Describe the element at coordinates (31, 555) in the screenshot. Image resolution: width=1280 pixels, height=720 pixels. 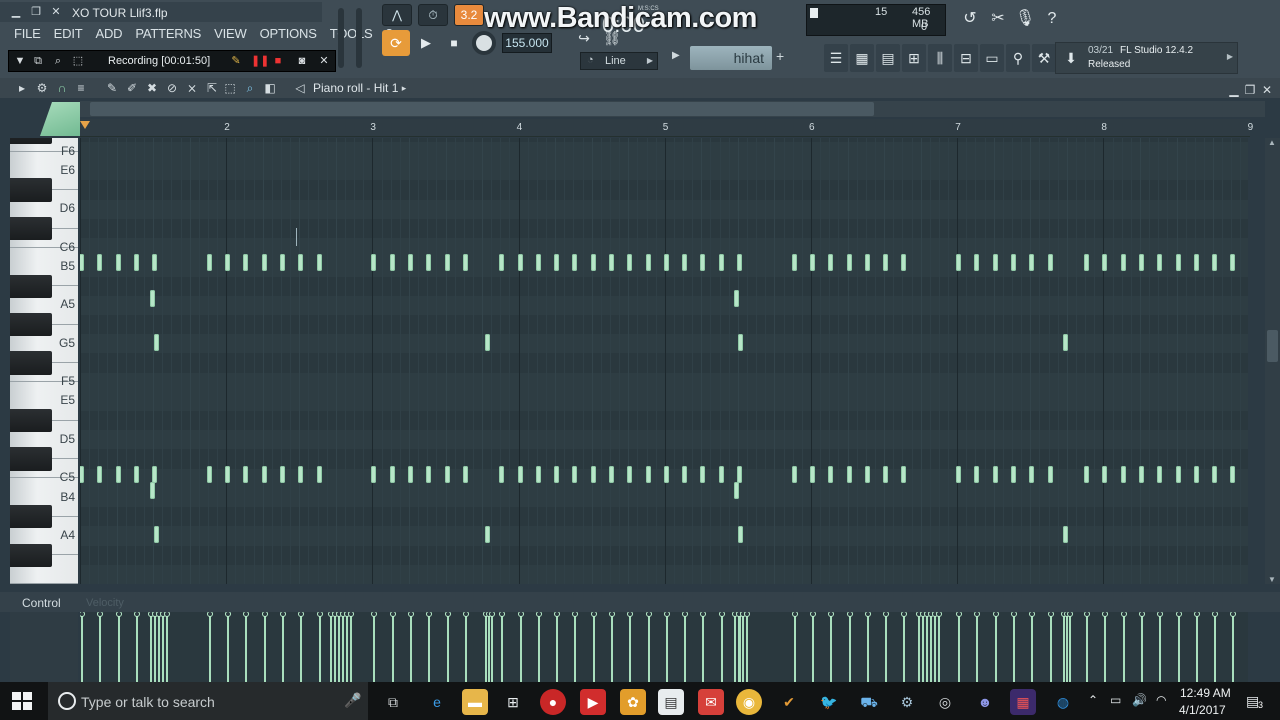
I see `piano-key-g-sharp4` at that location.